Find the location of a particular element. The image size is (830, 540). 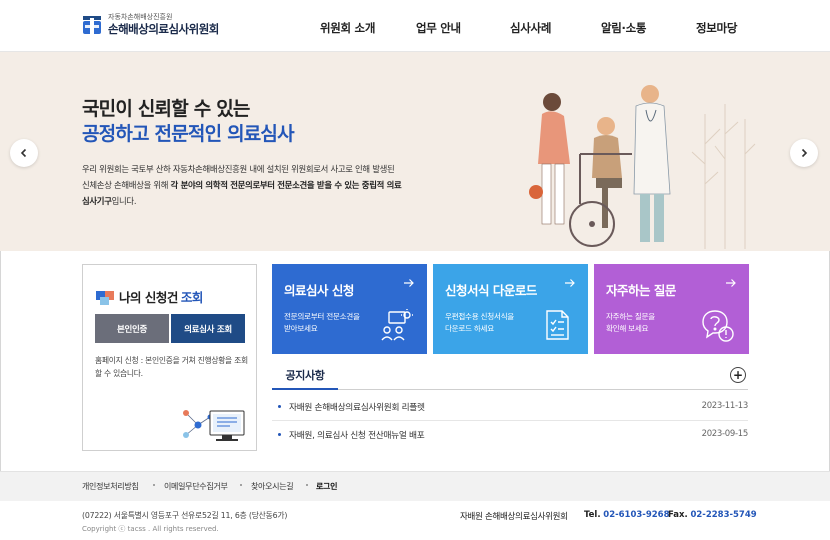

footer-fax: Fax. 02-2283-5749 is located at coordinates (712, 515).